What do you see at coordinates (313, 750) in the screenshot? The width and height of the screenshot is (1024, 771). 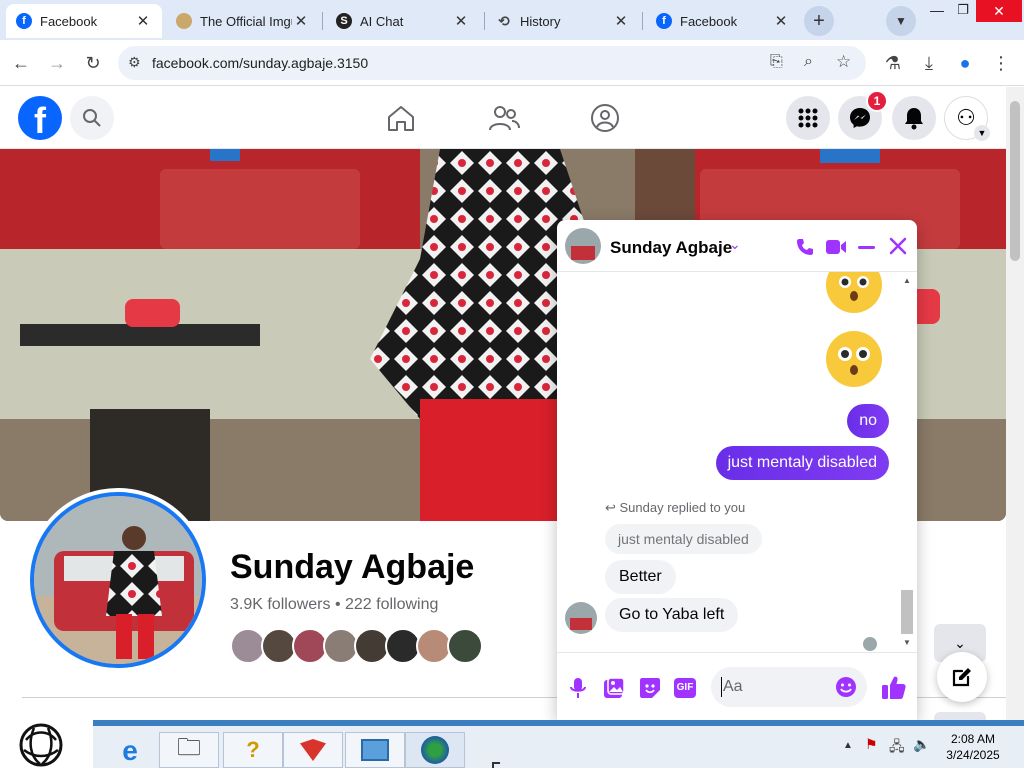 I see `taskbar-app-button` at bounding box center [313, 750].